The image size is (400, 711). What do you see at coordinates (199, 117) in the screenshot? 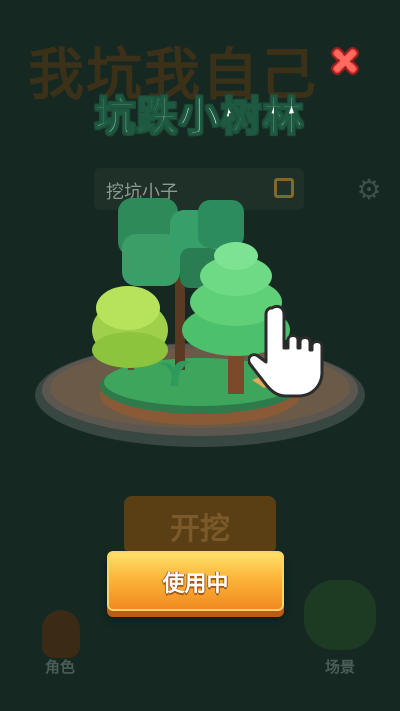
I see `popup-title: 坑跌小树林` at bounding box center [199, 117].